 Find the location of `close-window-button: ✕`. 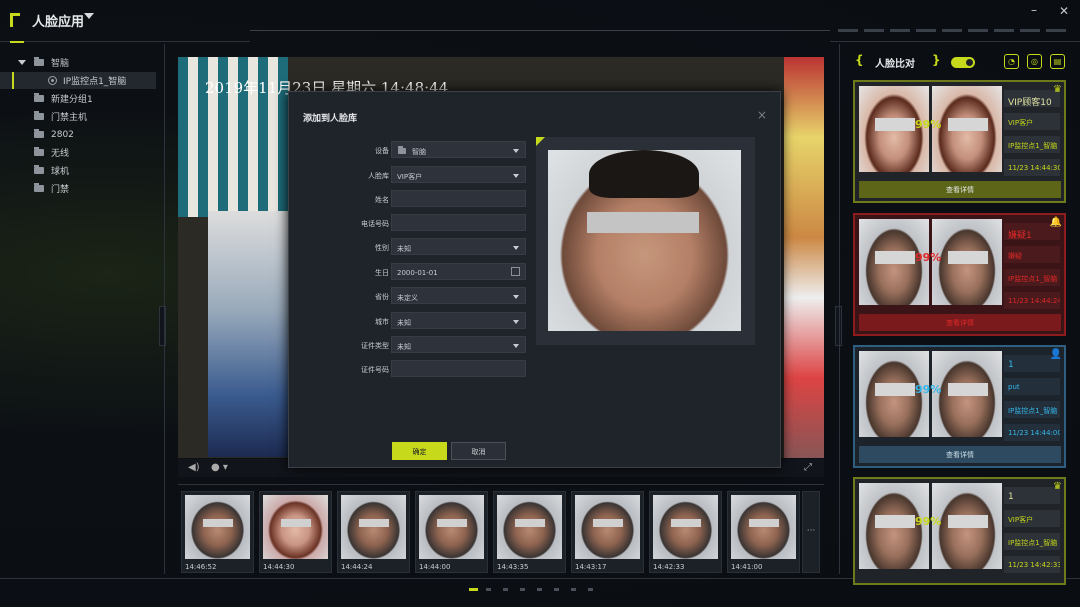

close-window-button: ✕ is located at coordinates (1064, 11).